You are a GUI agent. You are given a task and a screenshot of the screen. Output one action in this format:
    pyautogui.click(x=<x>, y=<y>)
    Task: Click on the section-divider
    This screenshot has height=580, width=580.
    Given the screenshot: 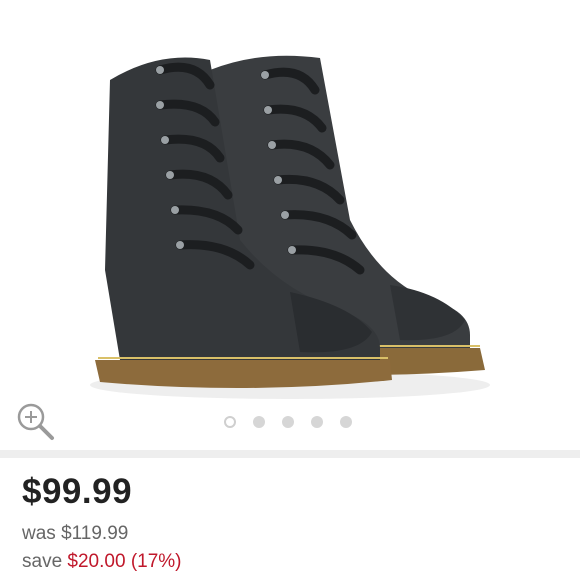 What is the action you would take?
    pyautogui.click(x=290, y=454)
    